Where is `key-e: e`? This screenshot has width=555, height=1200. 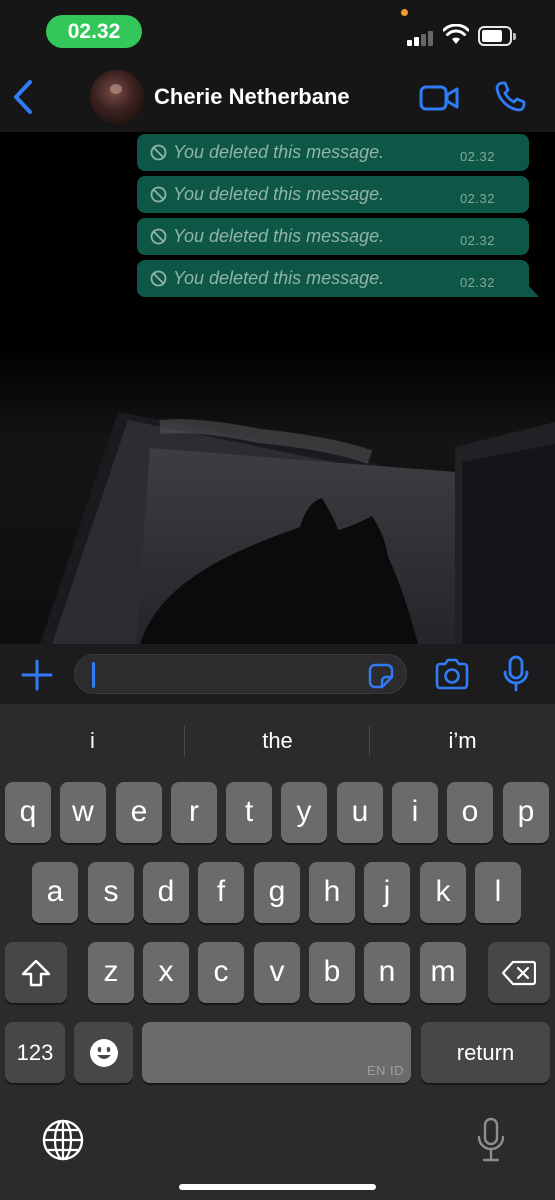 key-e: e is located at coordinates (139, 812).